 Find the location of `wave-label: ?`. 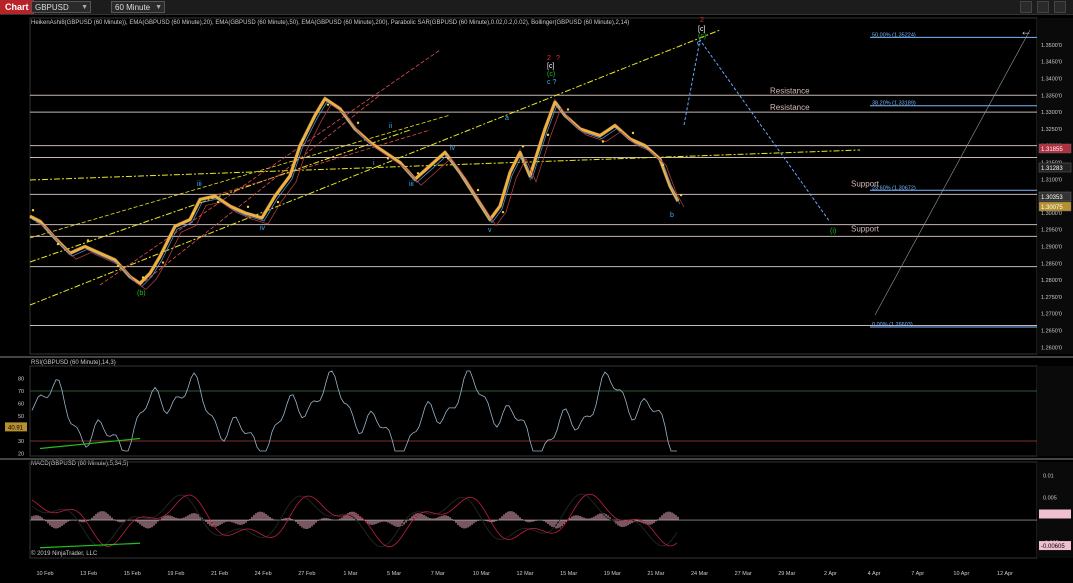

wave-label: ? is located at coordinates (558, 58).